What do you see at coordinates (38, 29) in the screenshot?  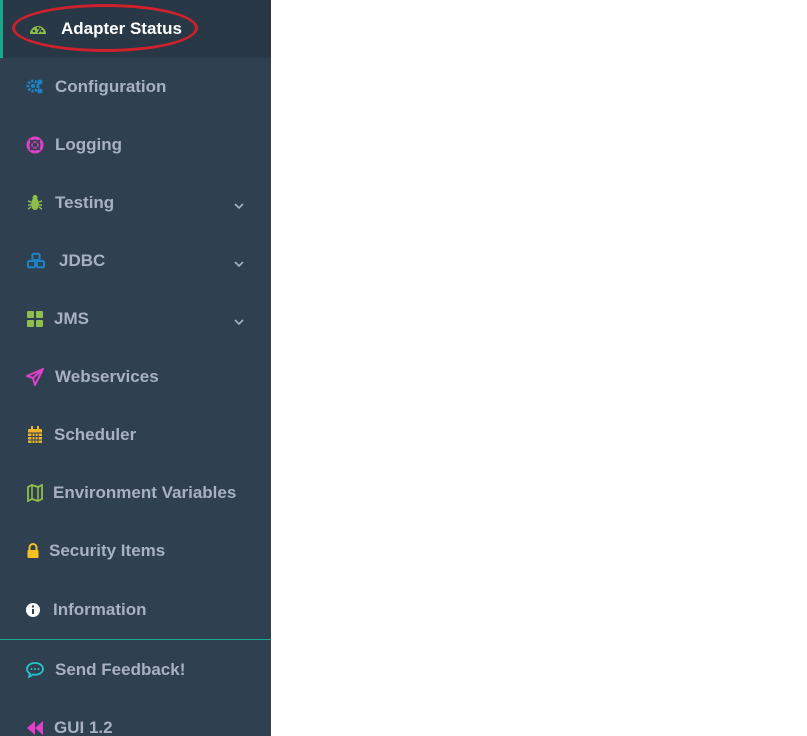 I see `dashboard-icon` at bounding box center [38, 29].